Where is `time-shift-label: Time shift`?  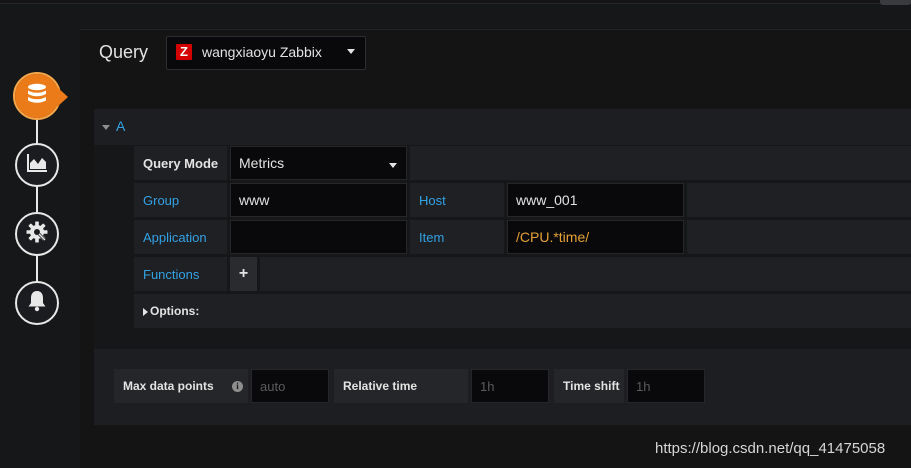
time-shift-label: Time shift is located at coordinates (589, 386).